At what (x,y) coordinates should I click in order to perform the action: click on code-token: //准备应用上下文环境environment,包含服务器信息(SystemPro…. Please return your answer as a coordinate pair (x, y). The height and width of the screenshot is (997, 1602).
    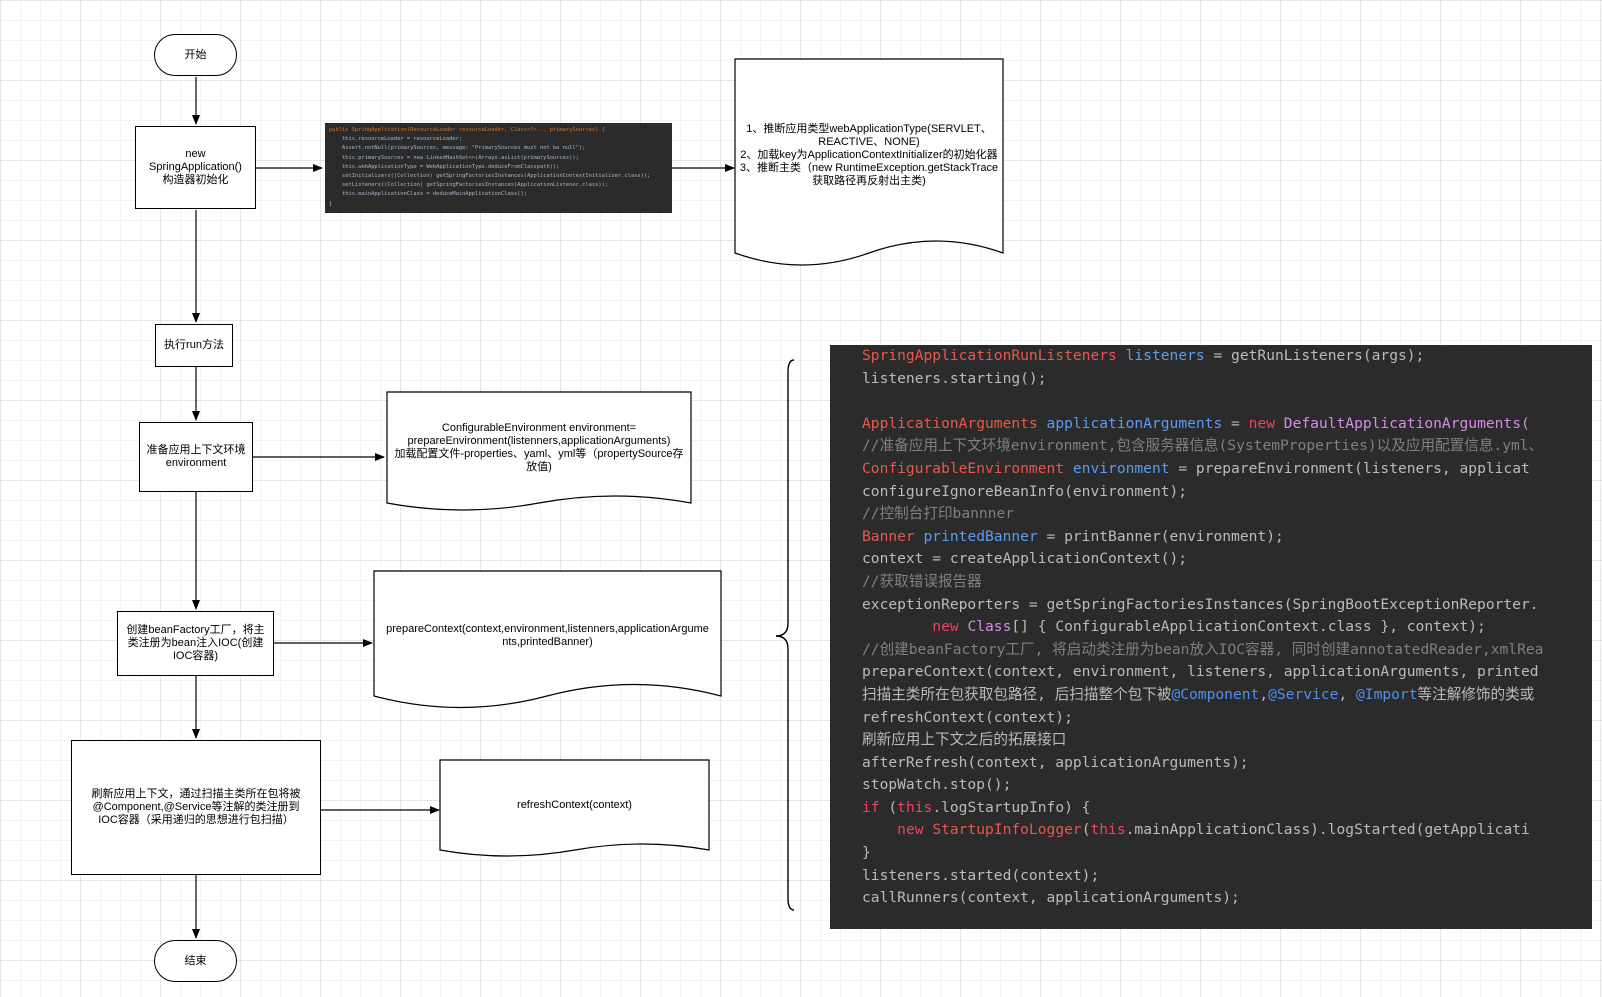
    Looking at the image, I should click on (1203, 446).